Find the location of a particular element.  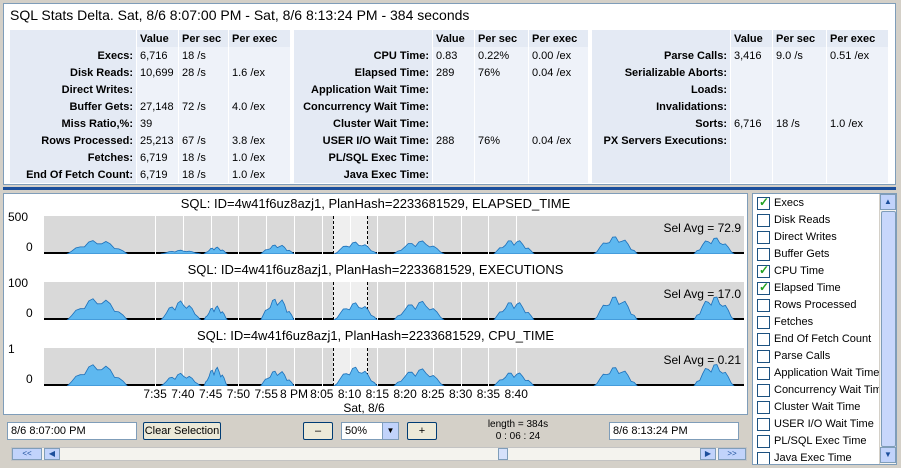

stats-row: Rows Processed: 25,213 67 /s 3.8 /ex is located at coordinates (150, 140).